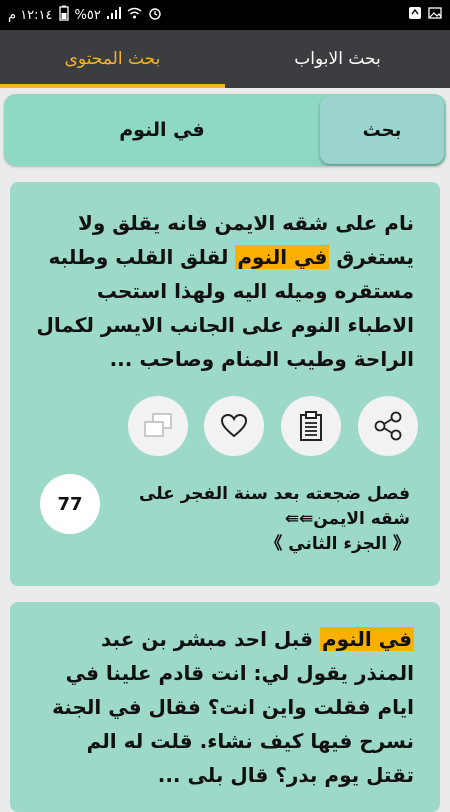 The image size is (450, 812). Describe the element at coordinates (30, 15) in the screenshot. I see `time-text: ١٢:١٤ م` at that location.